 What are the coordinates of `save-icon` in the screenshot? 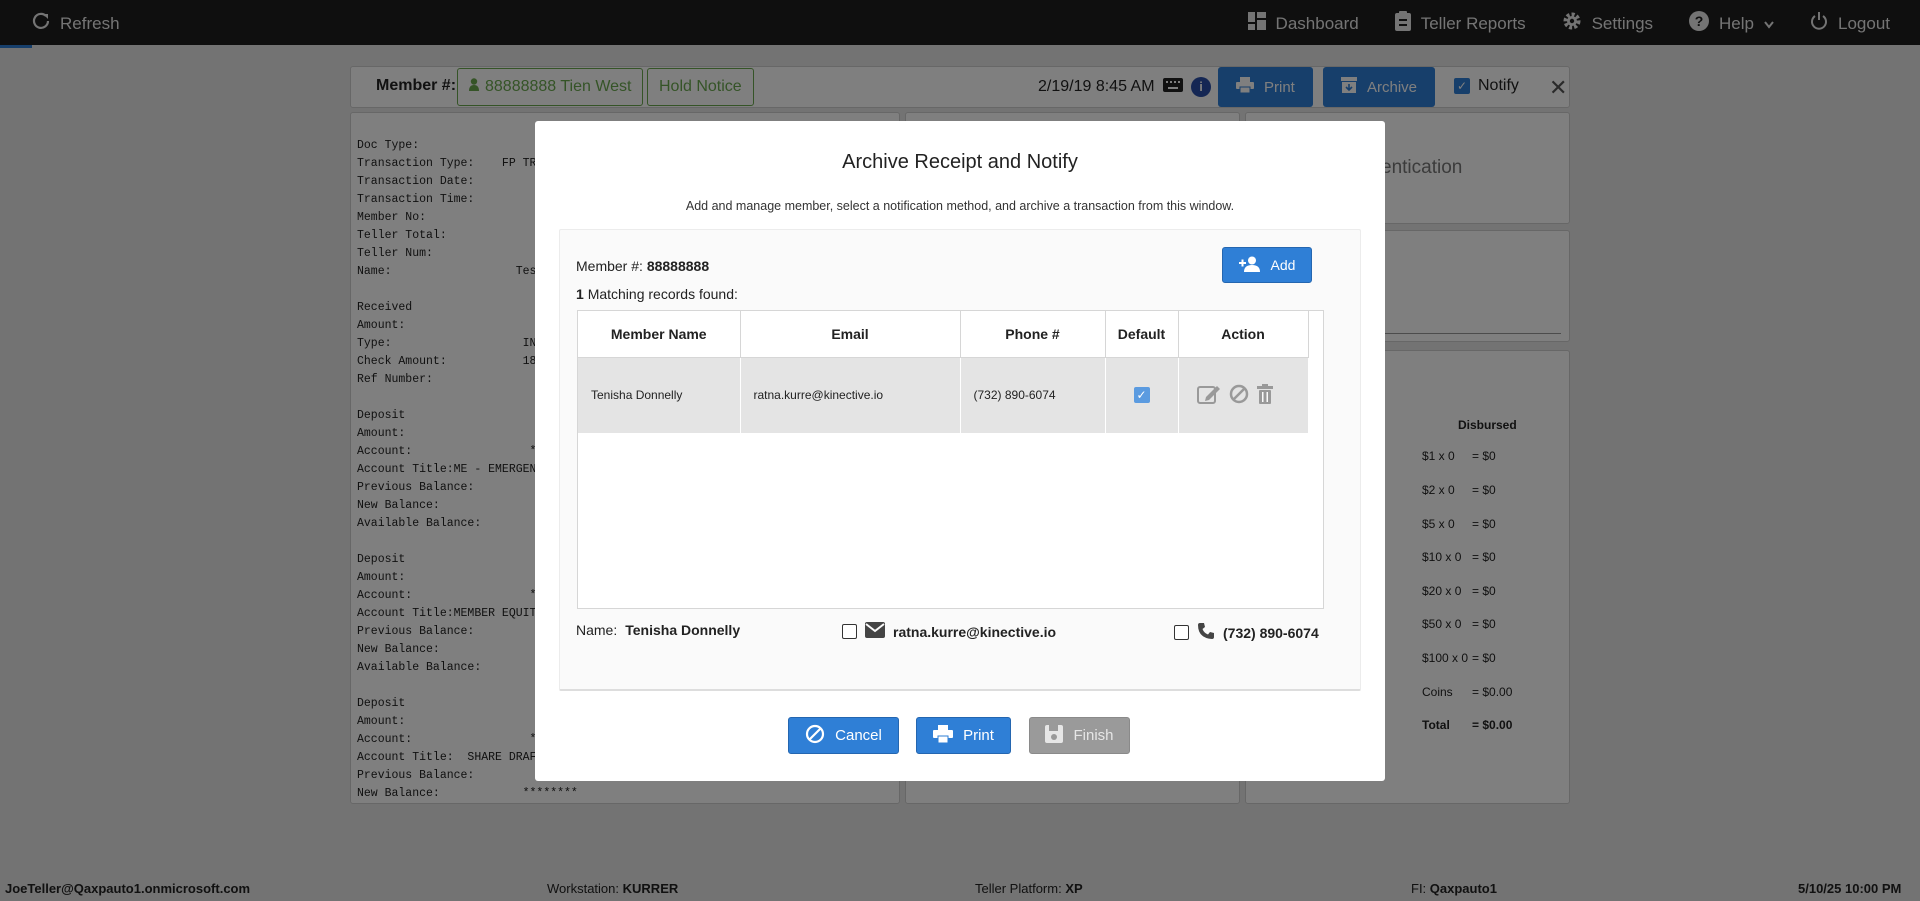 It's located at (1054, 735).